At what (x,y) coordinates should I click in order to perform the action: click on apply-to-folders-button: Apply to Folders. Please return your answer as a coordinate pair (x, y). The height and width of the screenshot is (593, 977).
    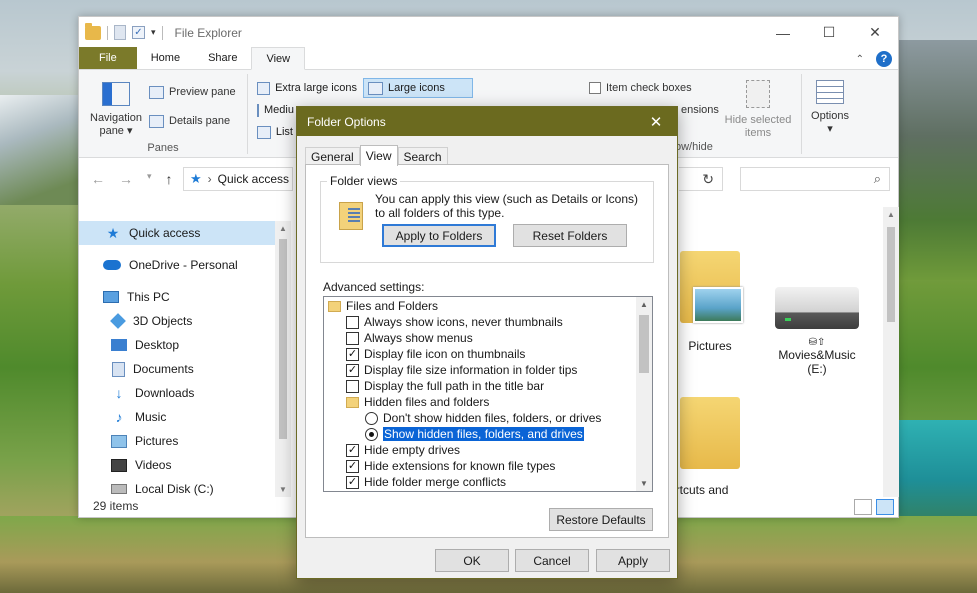
    Looking at the image, I should click on (439, 235).